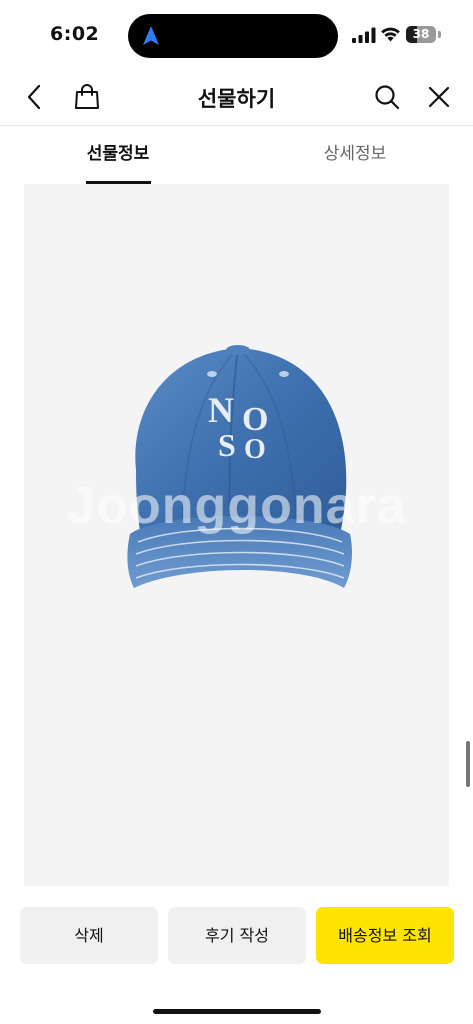 Image resolution: width=473 pixels, height=1024 pixels. Describe the element at coordinates (390, 34) in the screenshot. I see `wifi-icon` at that location.